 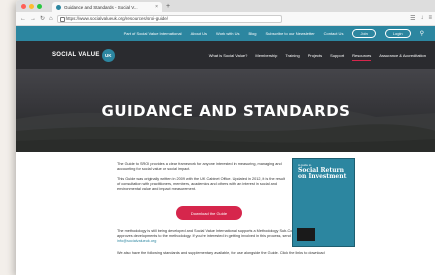 What do you see at coordinates (156, 7) in the screenshot?
I see `tab-close-icon: ×` at bounding box center [156, 7].